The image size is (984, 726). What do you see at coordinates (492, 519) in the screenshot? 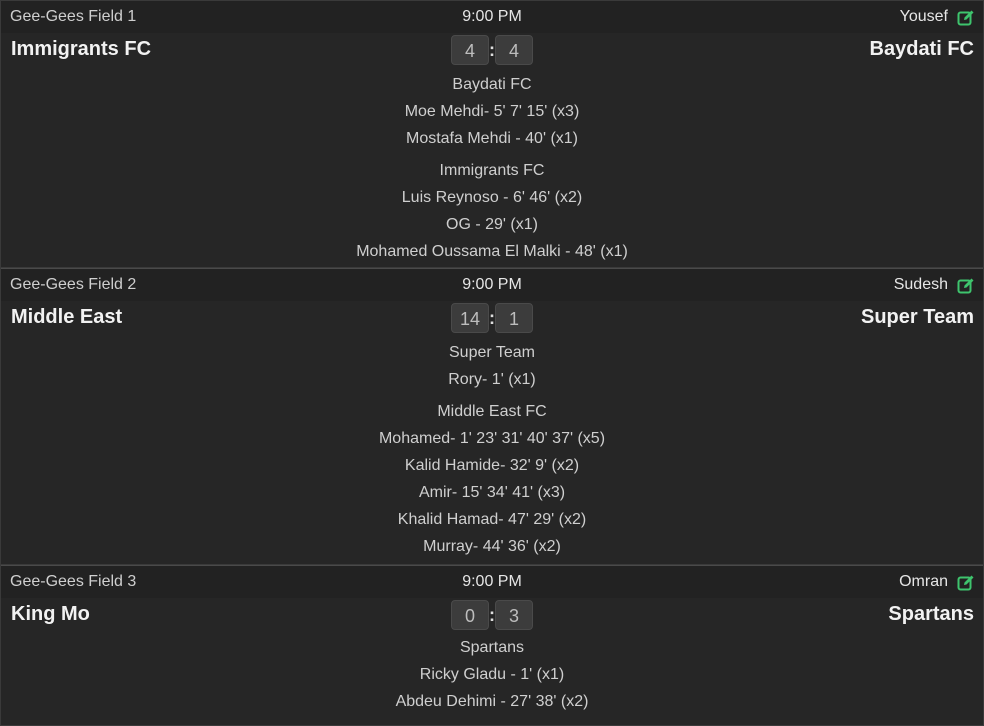
I see `scorer-entry: Khalid Hamad- 47' 29' (x2)` at bounding box center [492, 519].